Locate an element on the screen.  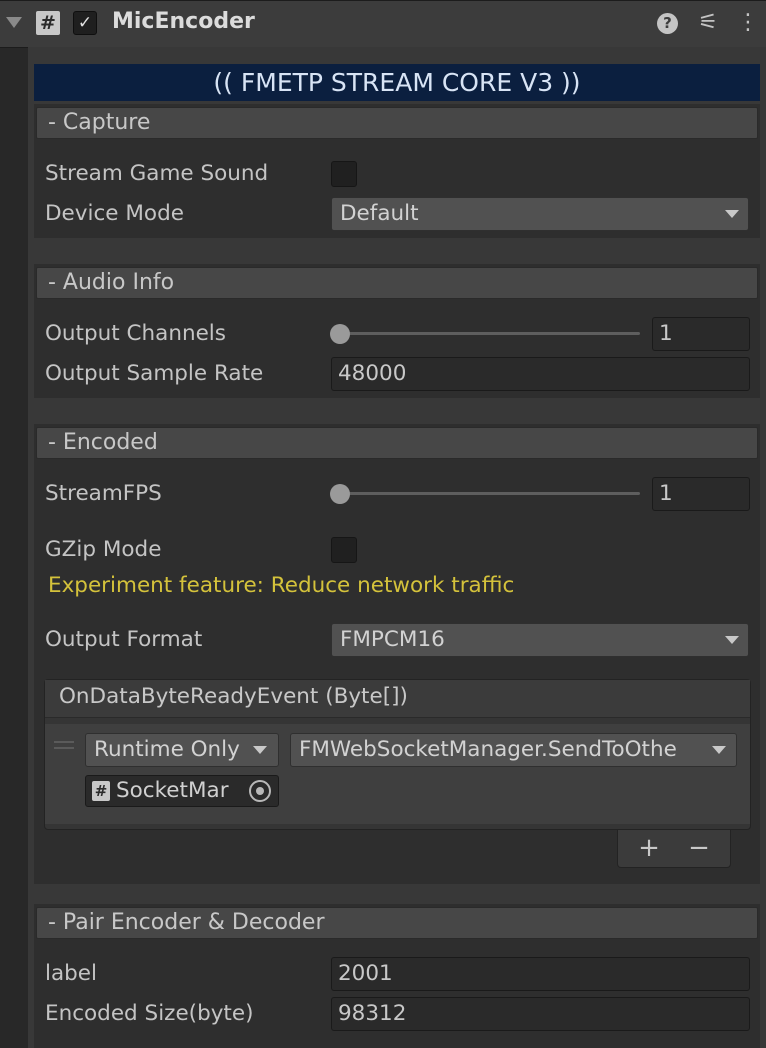
output-format-value: FMPCM16 is located at coordinates (392, 639).